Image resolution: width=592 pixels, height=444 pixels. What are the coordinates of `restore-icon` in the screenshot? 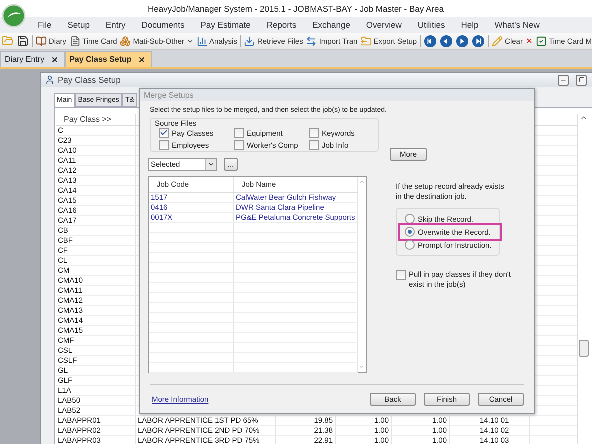 It's located at (581, 80).